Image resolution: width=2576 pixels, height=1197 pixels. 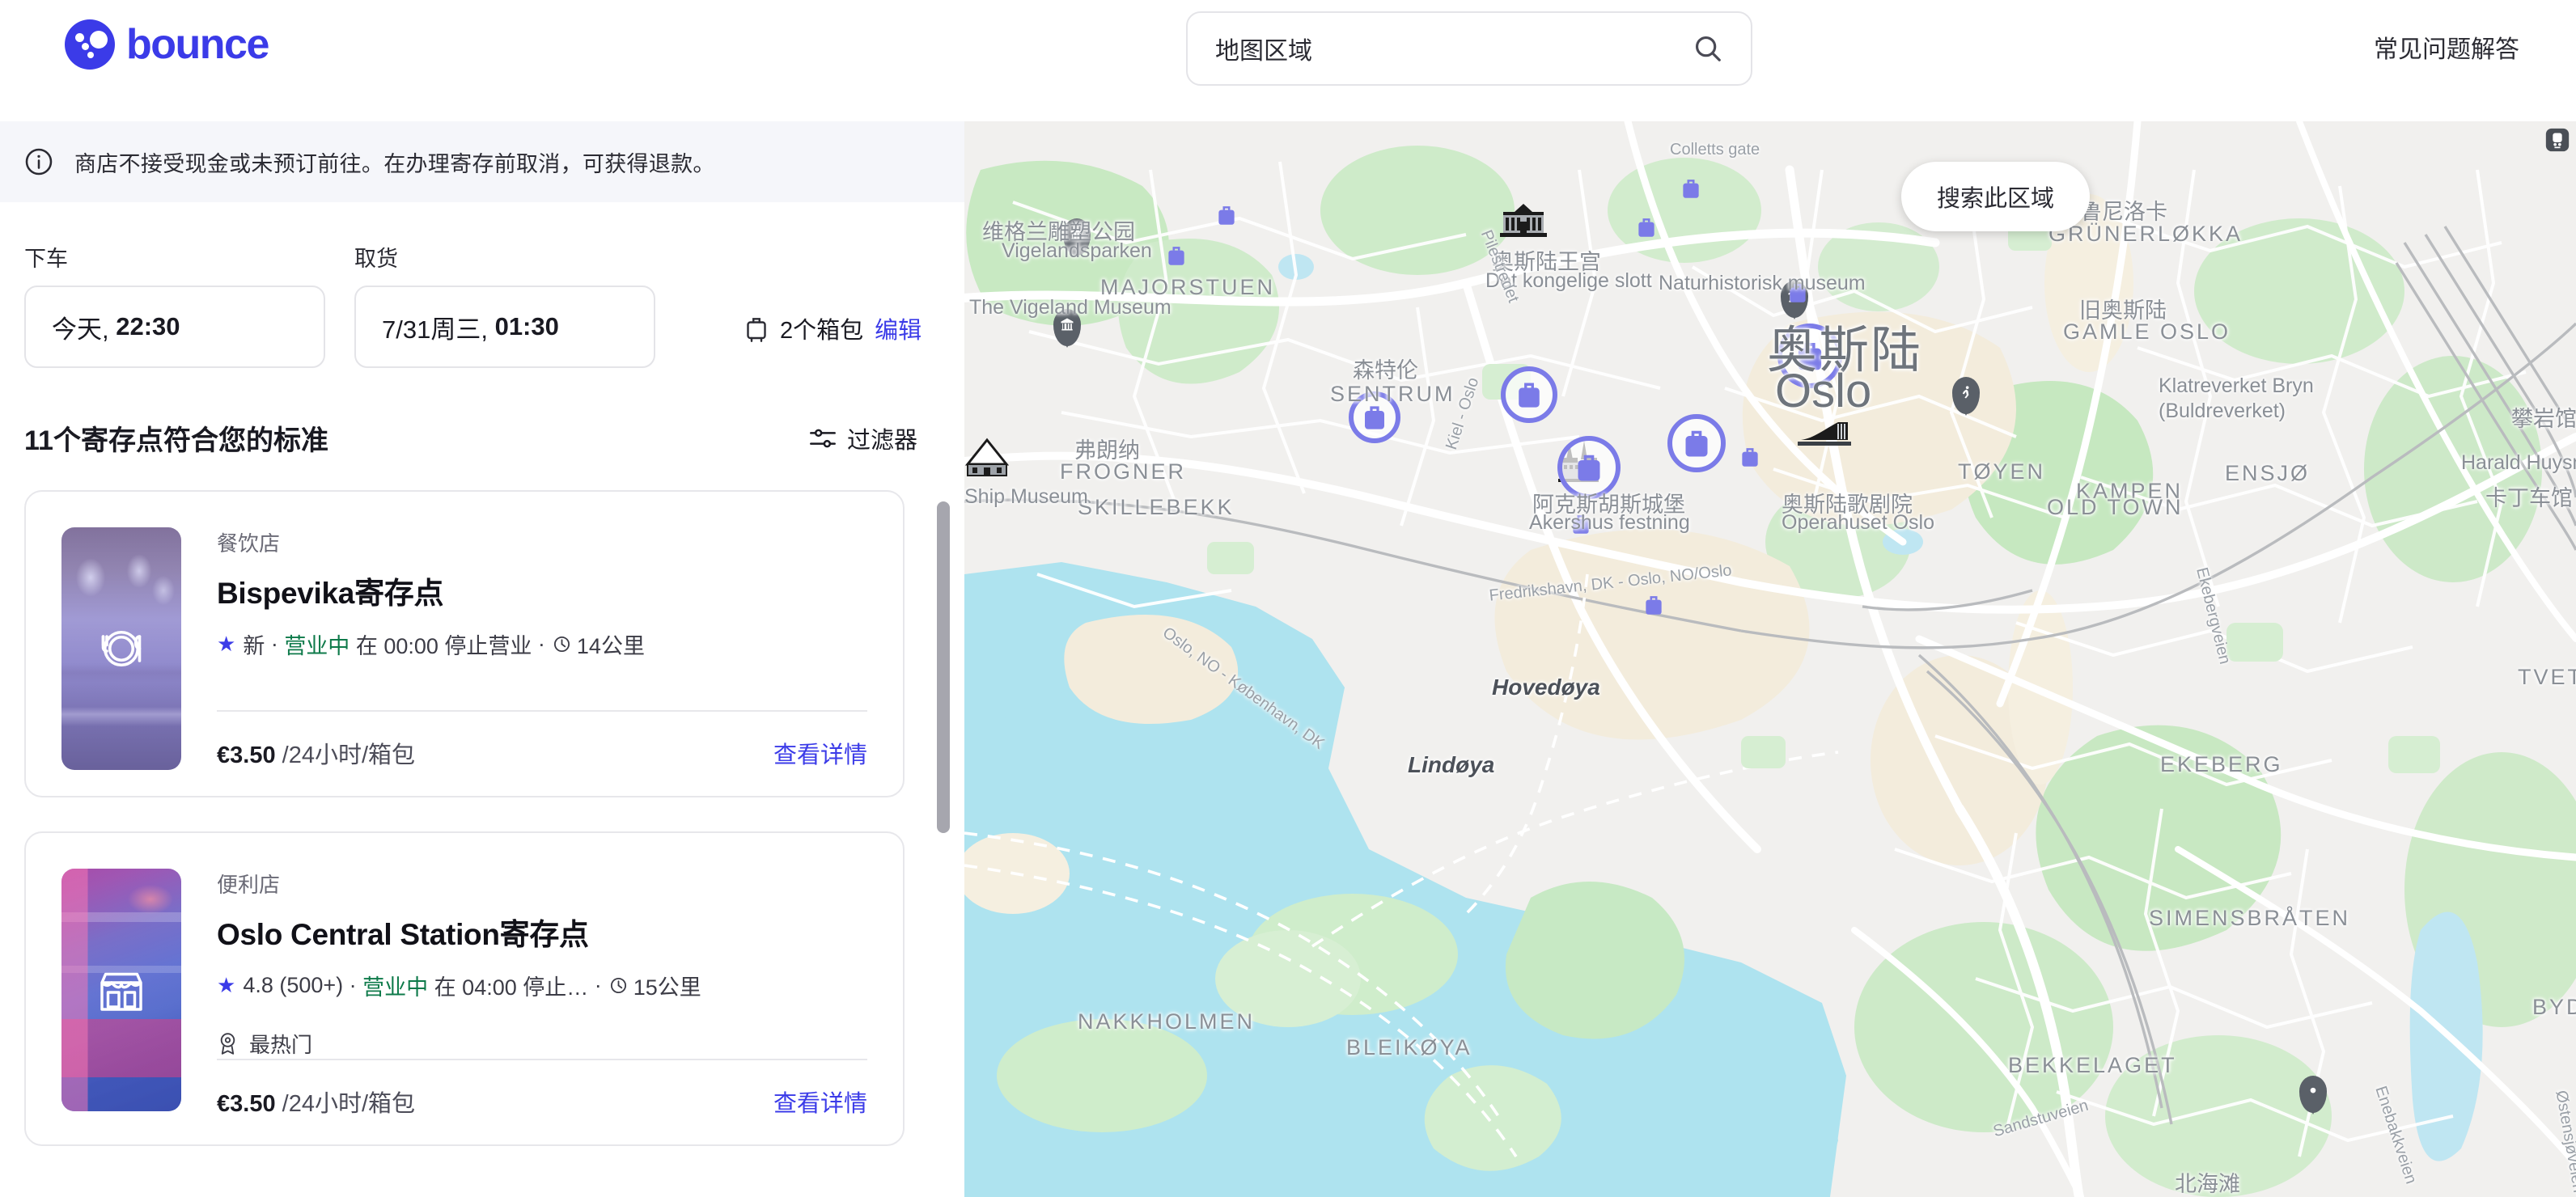 I want to click on card-meta: ★ 新 · 营业中 在 00:00 停止营业 · 14公里, so click(x=542, y=644).